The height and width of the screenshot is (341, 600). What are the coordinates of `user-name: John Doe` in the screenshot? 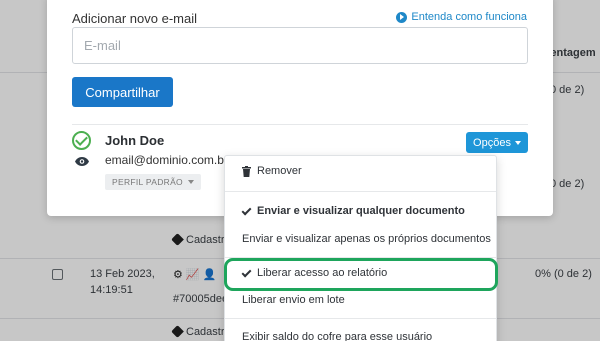 It's located at (135, 140).